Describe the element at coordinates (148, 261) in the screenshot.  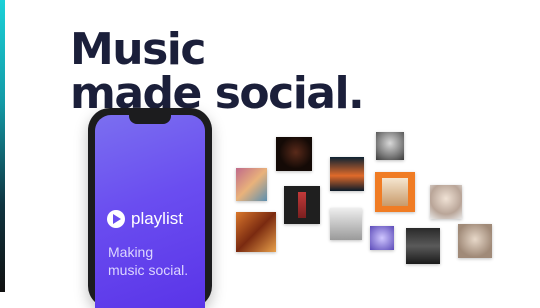
I see `app-tagline: Making music social.` at that location.